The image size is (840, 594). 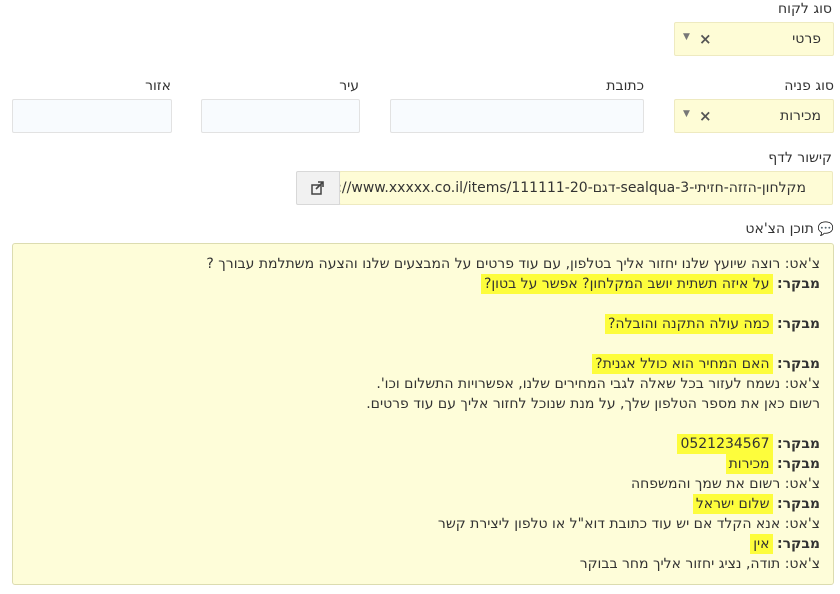 What do you see at coordinates (349, 86) in the screenshot?
I see `city-label: עיר` at bounding box center [349, 86].